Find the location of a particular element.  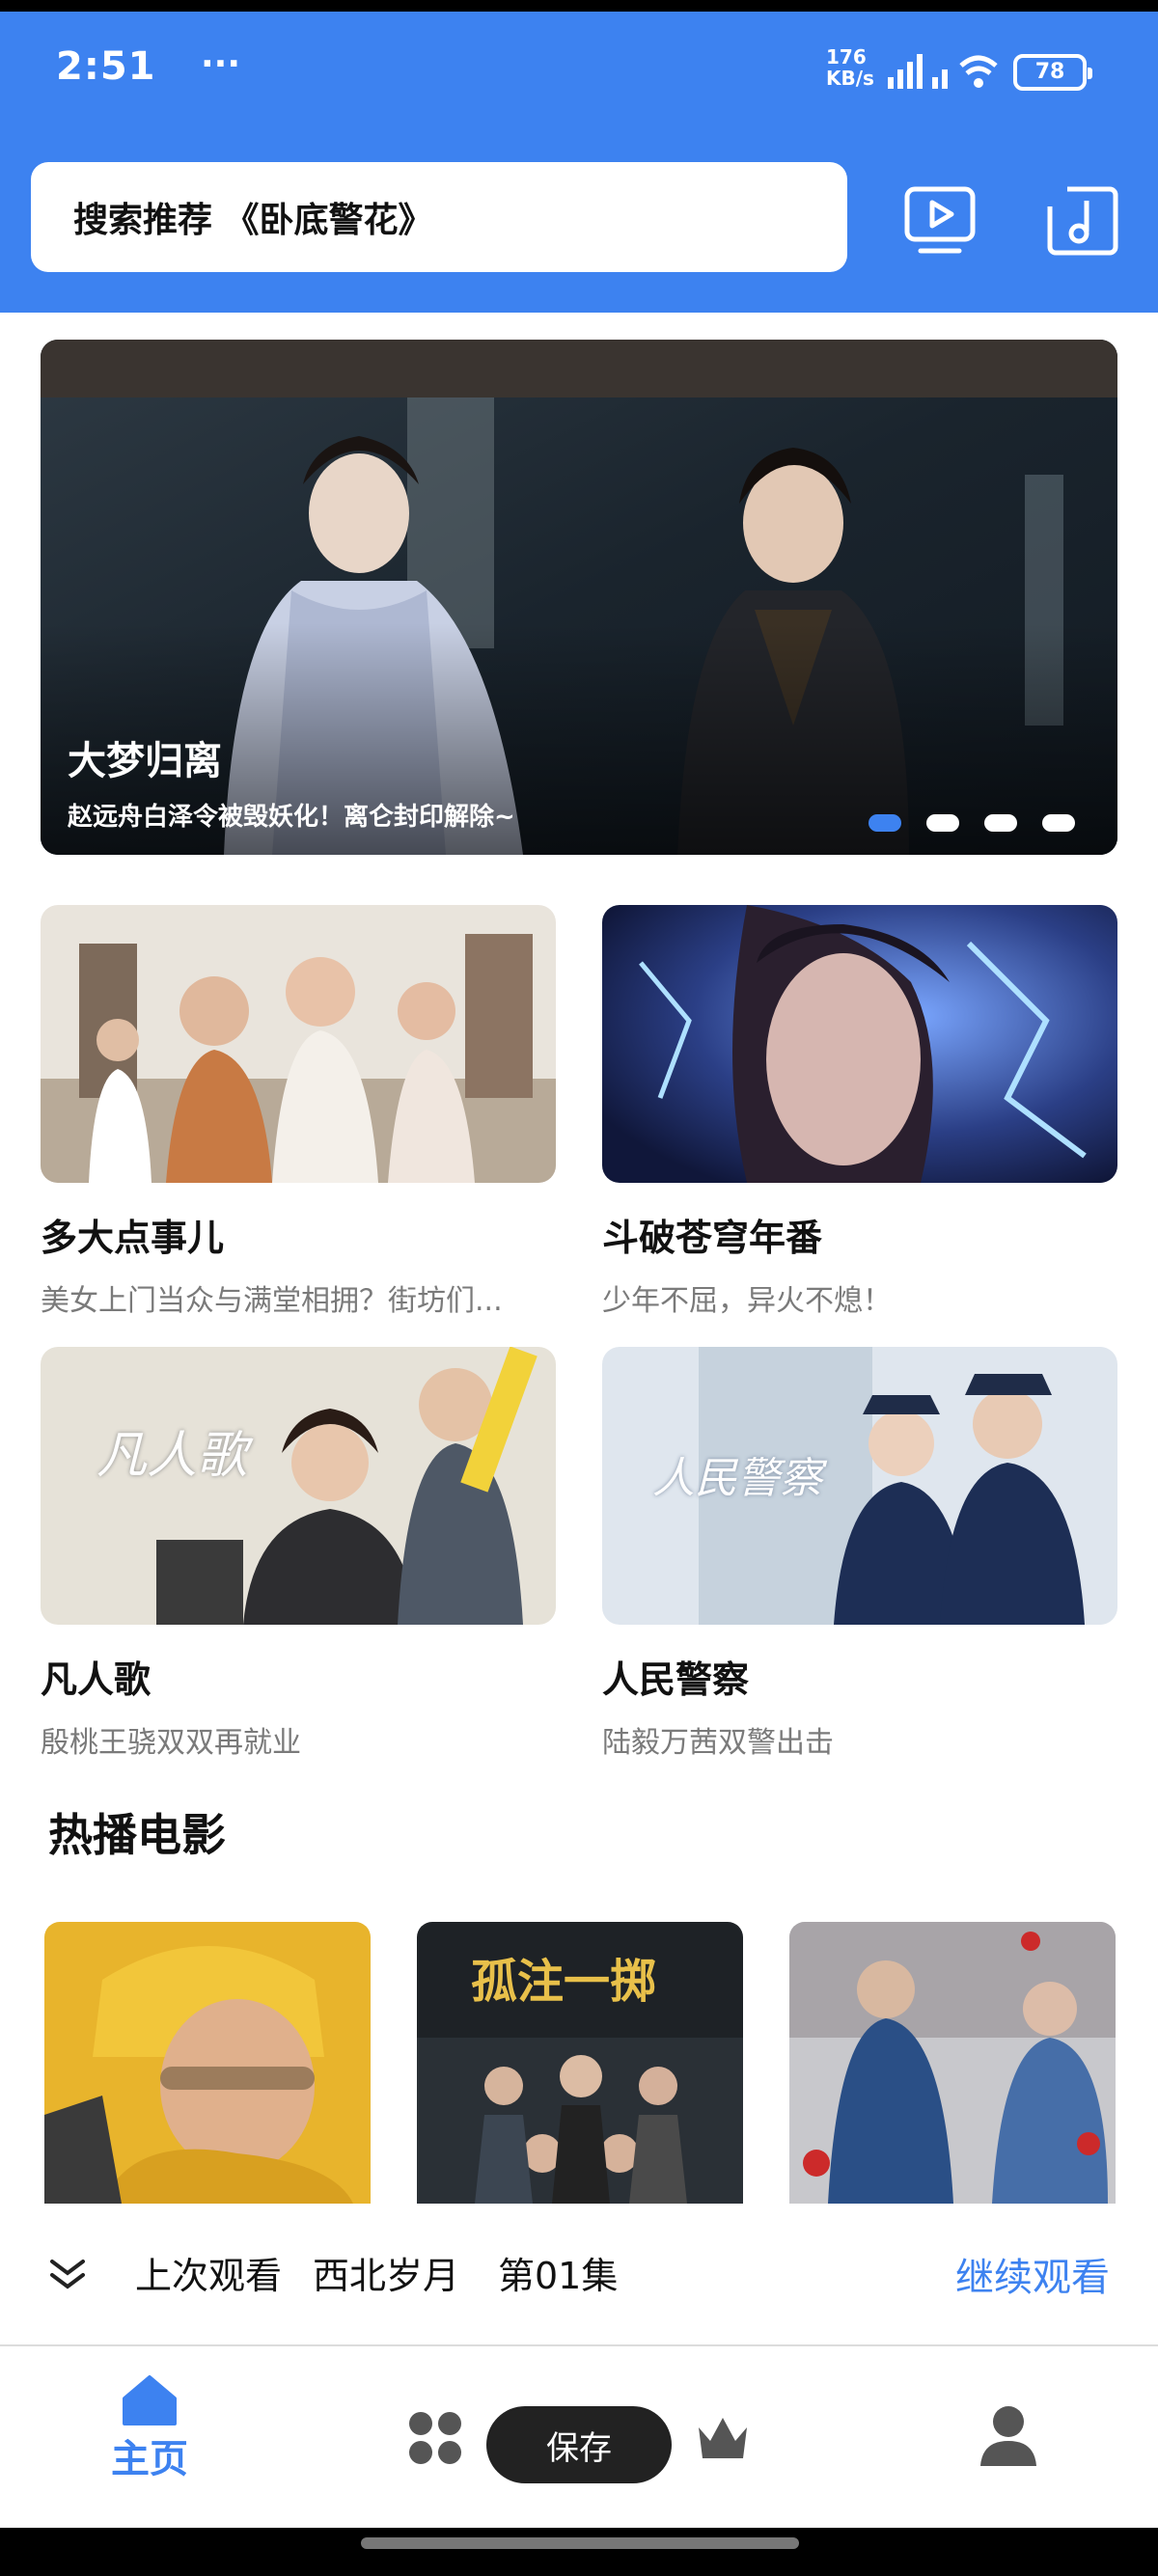

tab-home: 主页 is located at coordinates (149, 2428).